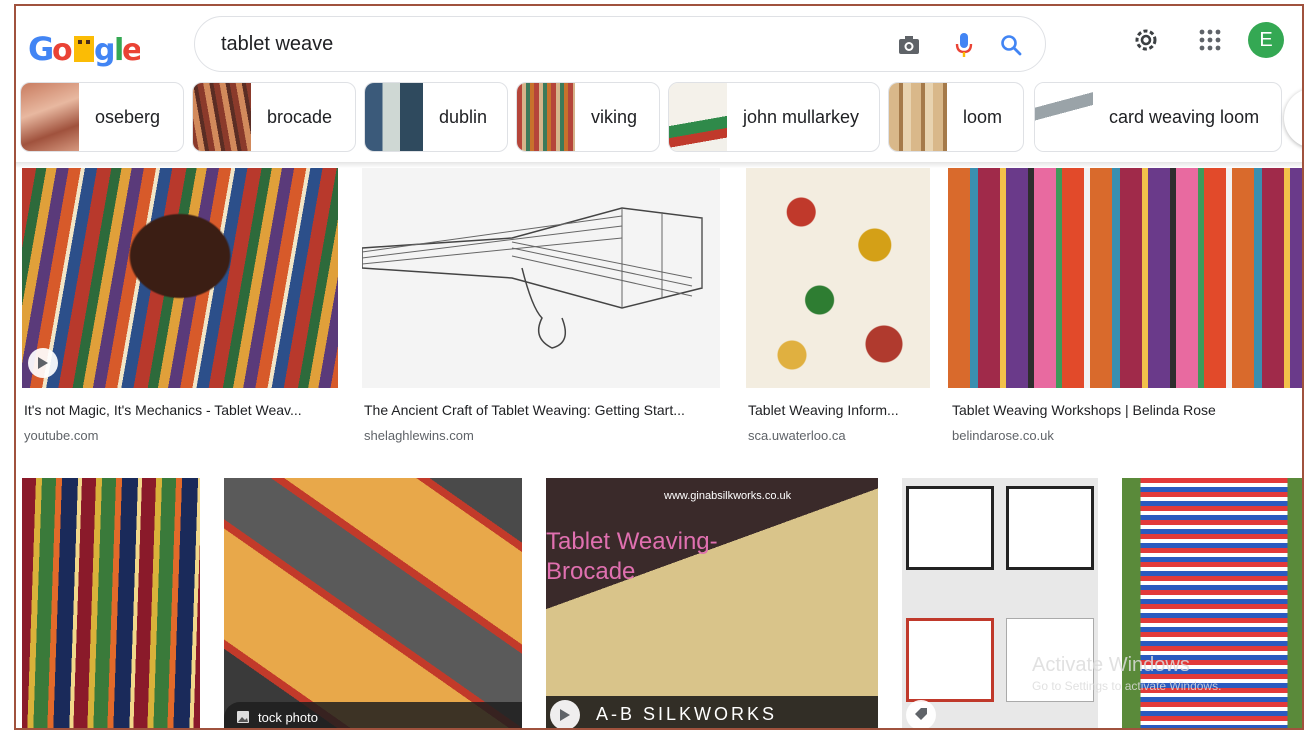 This screenshot has width=1306, height=734. Describe the element at coordinates (61, 435) in the screenshot. I see `result-source: youtube.com` at that location.